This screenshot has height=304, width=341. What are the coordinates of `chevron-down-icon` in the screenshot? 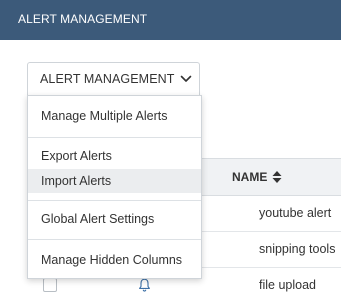 It's located at (185, 78).